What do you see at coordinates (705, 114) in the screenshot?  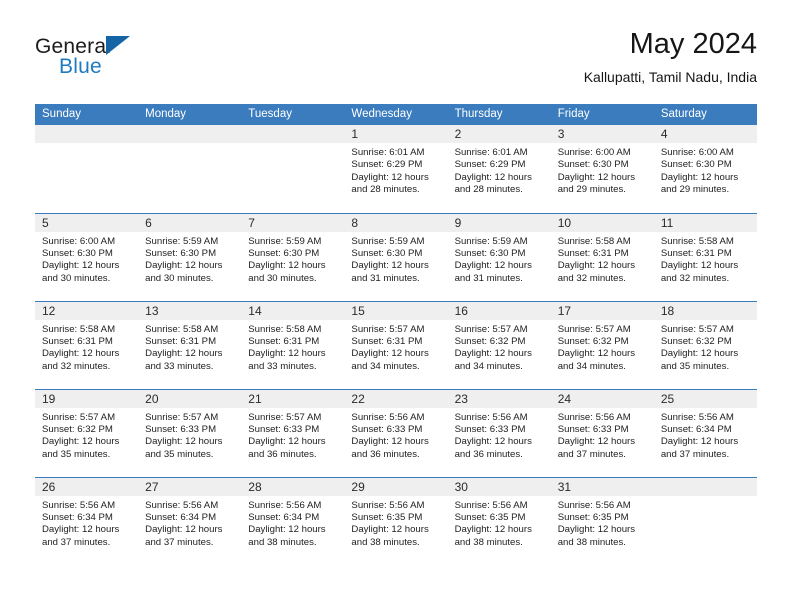 I see `dow-header-saturday: Saturday` at bounding box center [705, 114].